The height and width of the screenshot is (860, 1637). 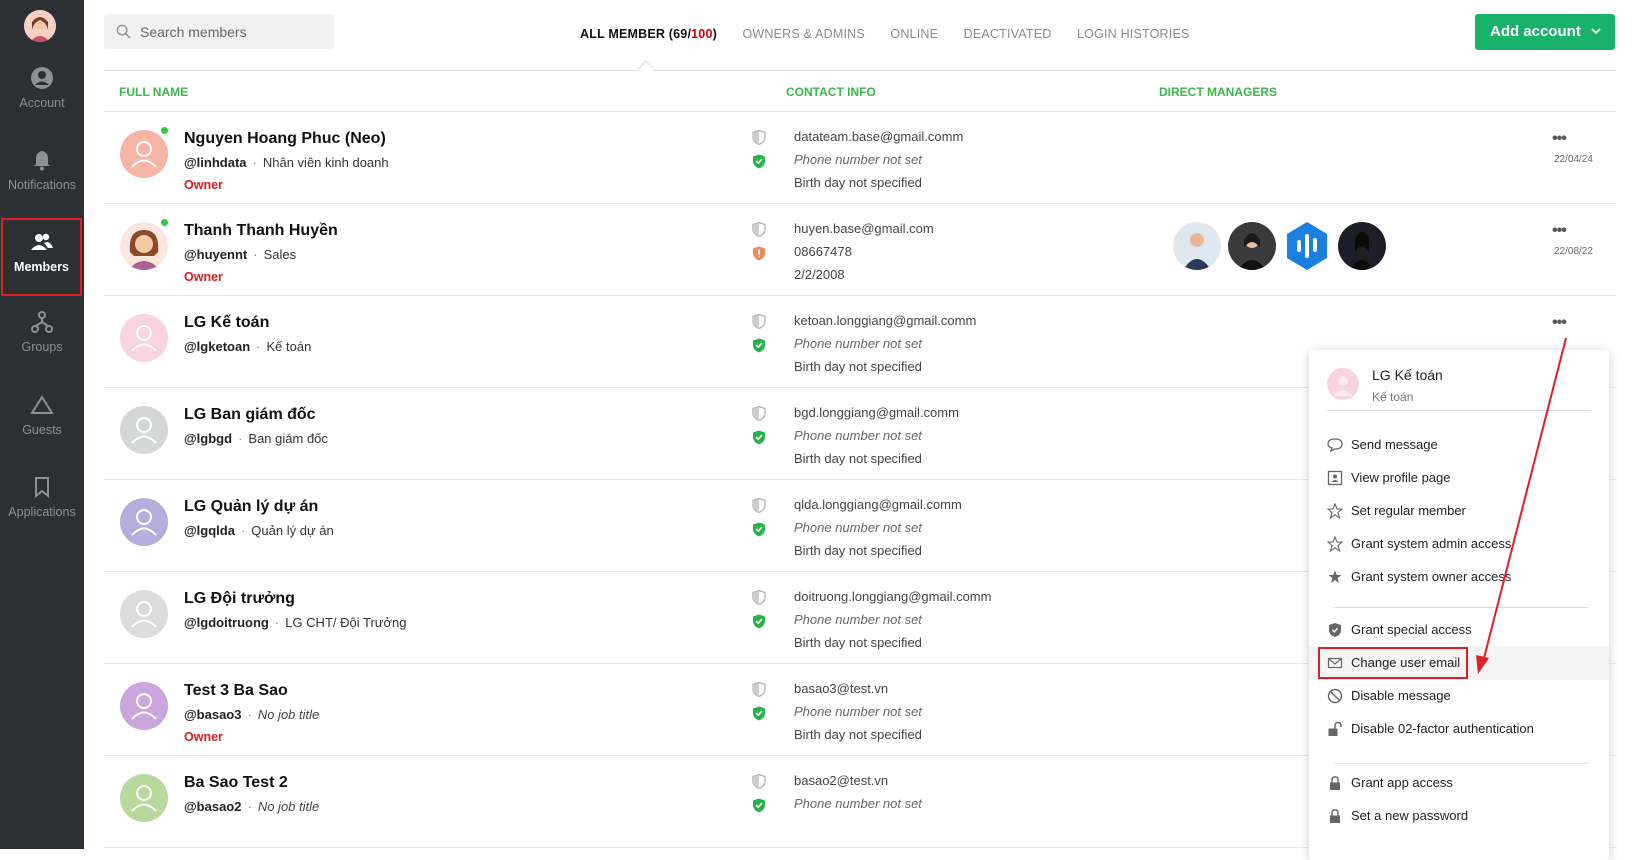 I want to click on menu-item-change-user-email: Change user email, so click(x=1459, y=663).